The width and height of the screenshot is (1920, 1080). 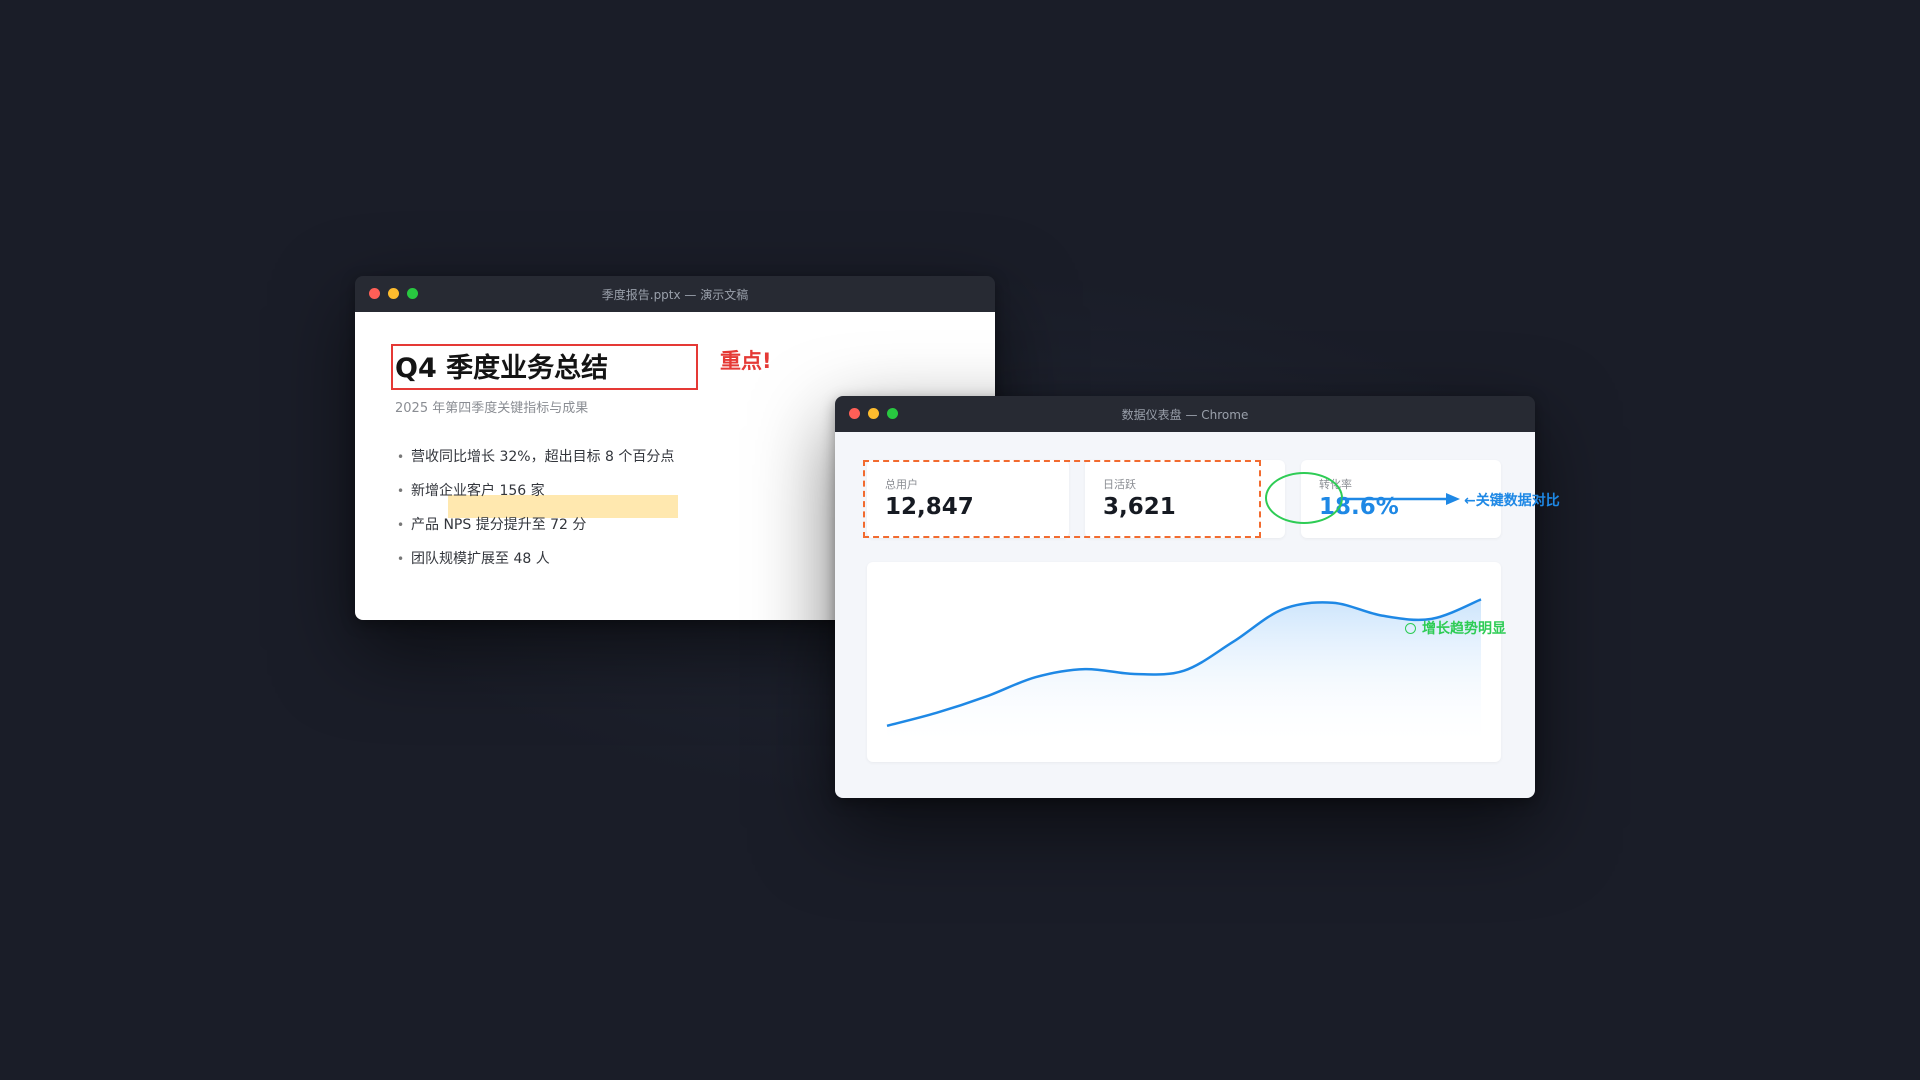 I want to click on bullet-item: 团队规模扩展至 48 人, so click(x=535, y=567).